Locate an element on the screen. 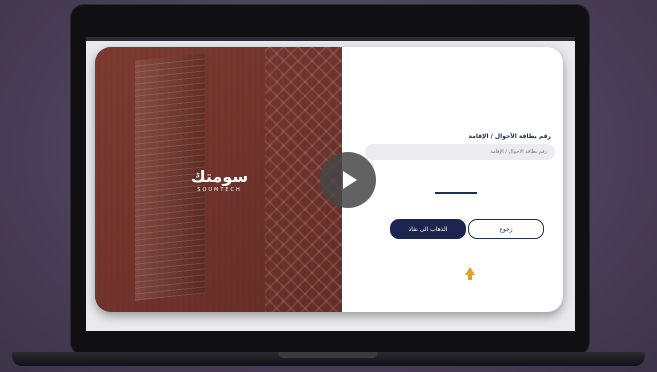  section-divider is located at coordinates (456, 193).